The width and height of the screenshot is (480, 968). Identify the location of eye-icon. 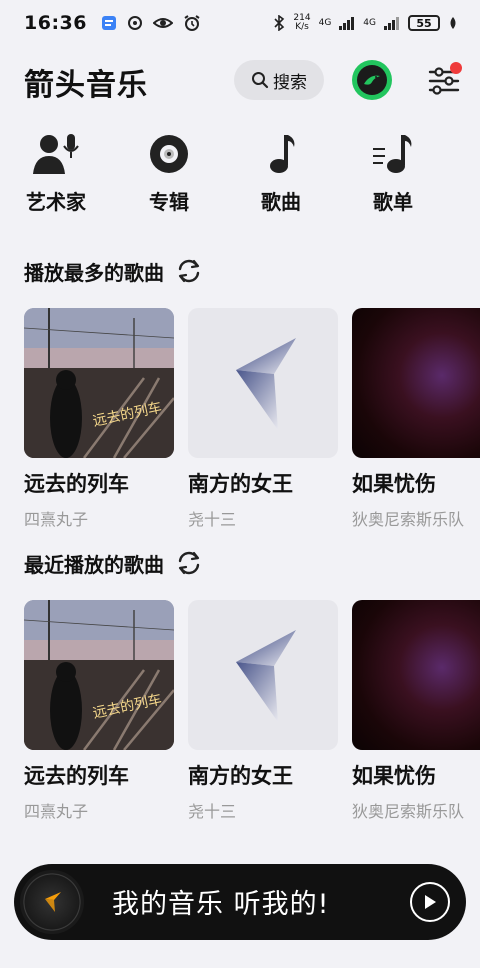
(162, 23).